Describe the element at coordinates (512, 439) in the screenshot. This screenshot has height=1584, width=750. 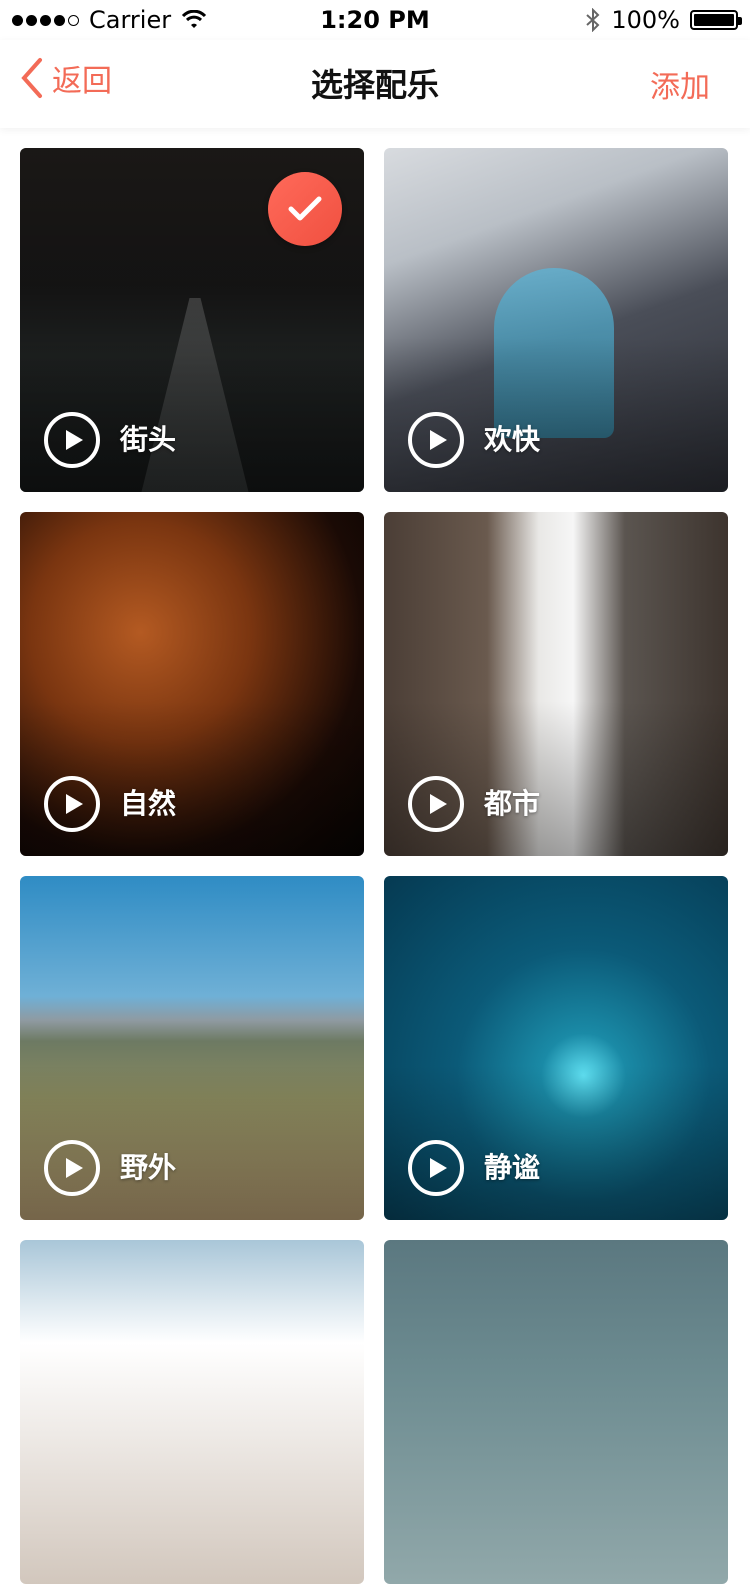
I see `music-label: 欢快` at that location.